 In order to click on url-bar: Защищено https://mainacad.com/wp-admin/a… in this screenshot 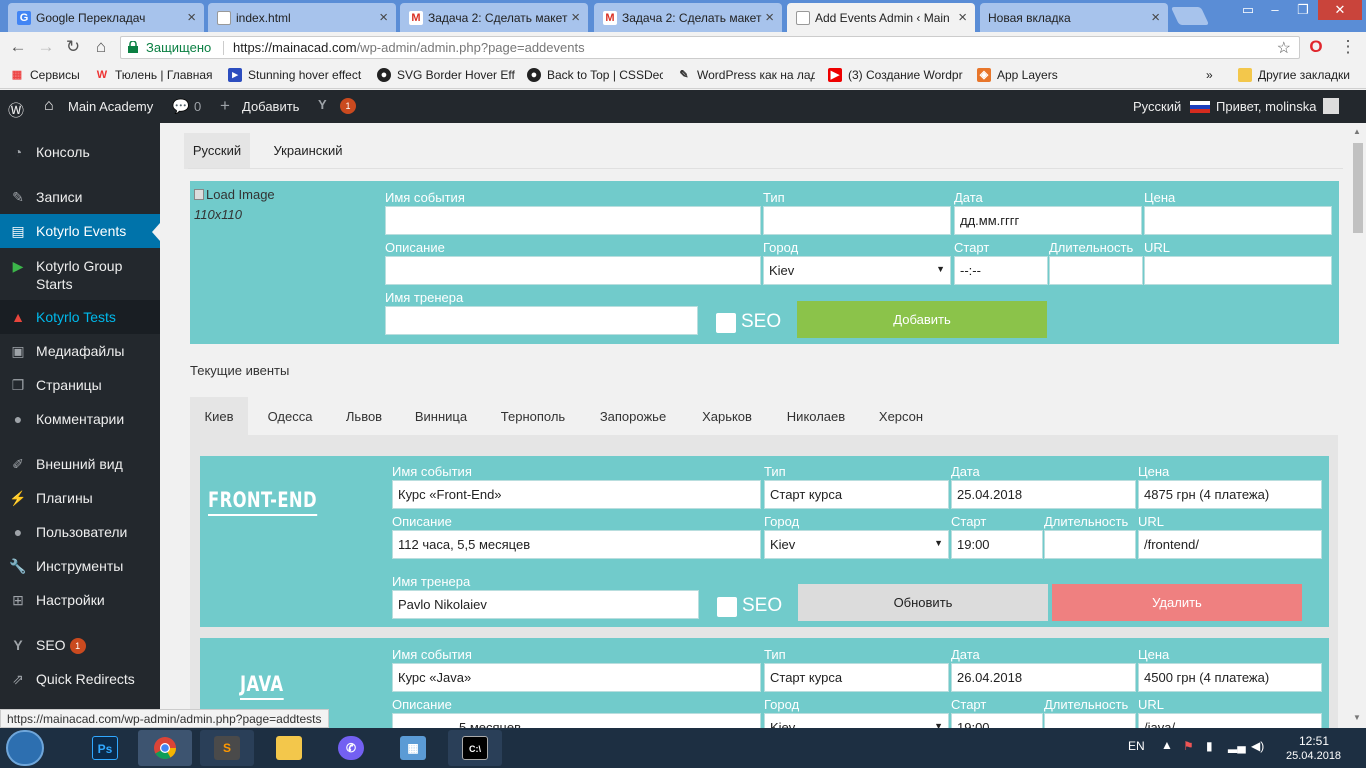, I will do `click(710, 47)`.